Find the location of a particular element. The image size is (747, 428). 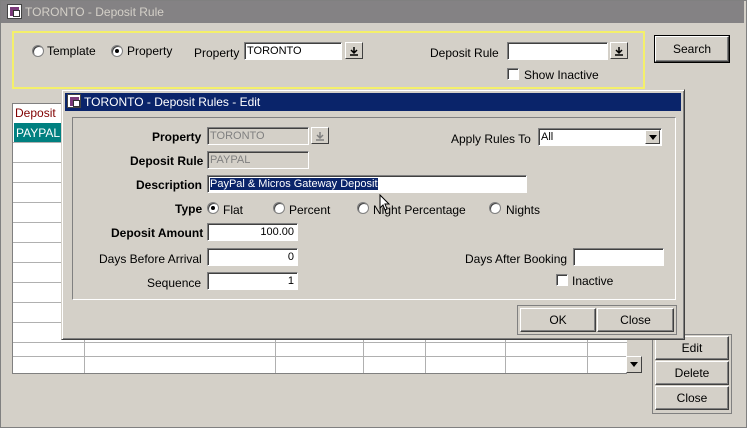

deposit-amount-label: Deposit Amount is located at coordinates (157, 233).